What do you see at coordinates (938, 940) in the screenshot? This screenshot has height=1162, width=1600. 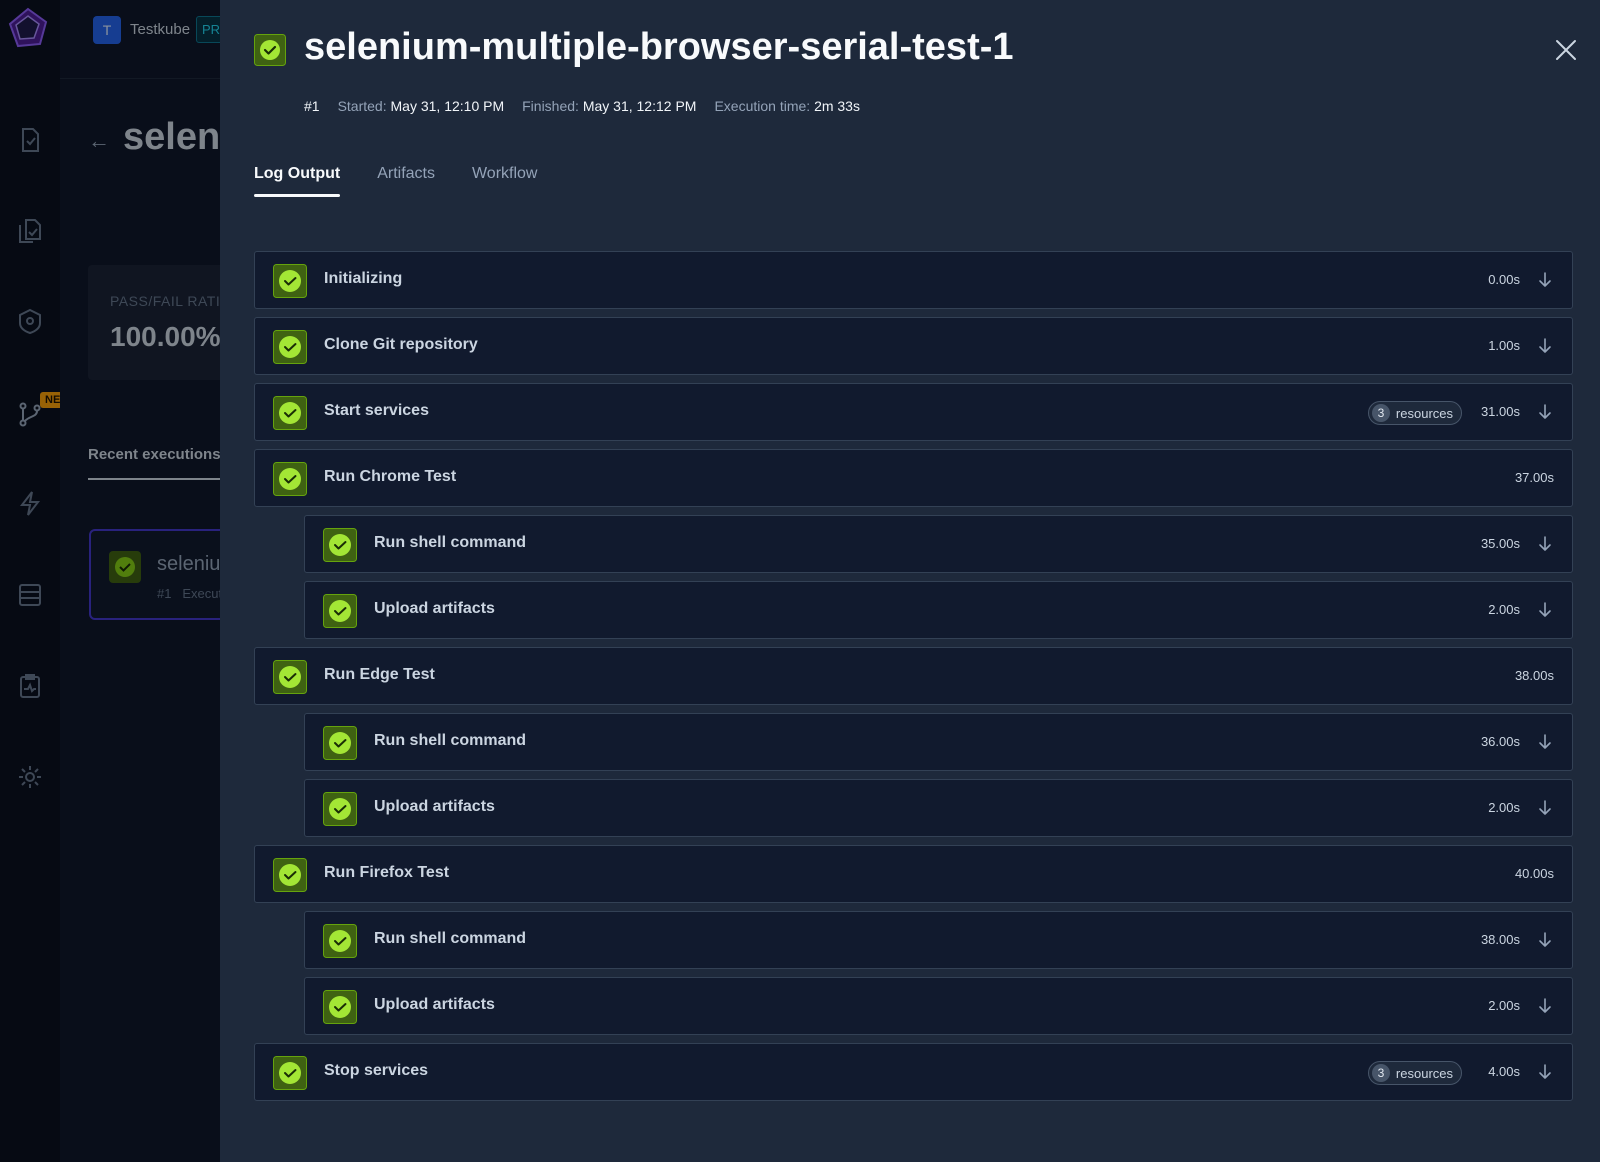 I see `step-row: Run shell command 38.00s` at bounding box center [938, 940].